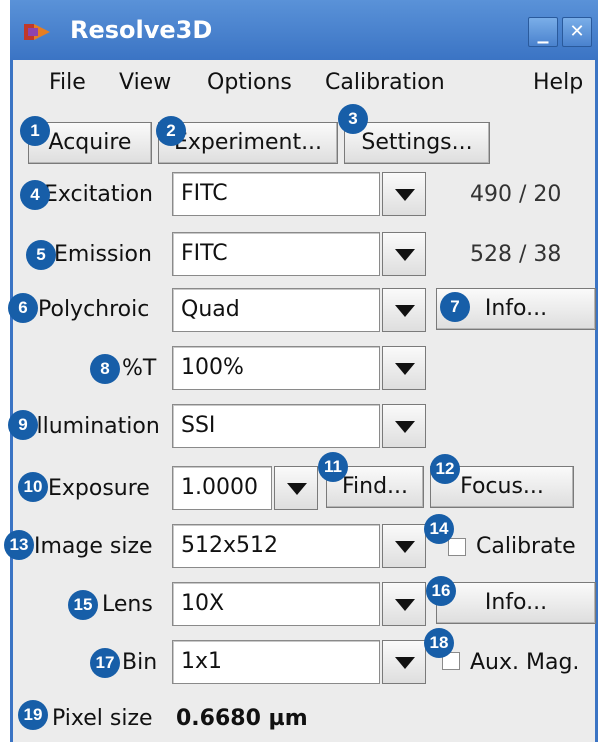 This screenshot has width=608, height=742. I want to click on bin-dropdown-button, so click(404, 662).